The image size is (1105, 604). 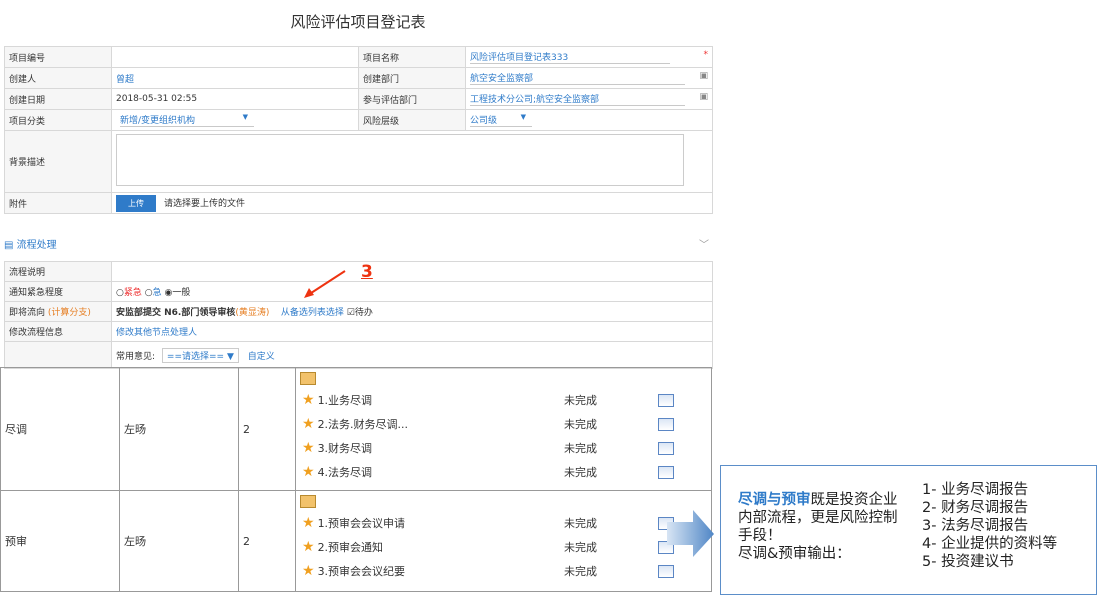 What do you see at coordinates (120, 293) in the screenshot?
I see `radio-urgent: ○` at bounding box center [120, 293].